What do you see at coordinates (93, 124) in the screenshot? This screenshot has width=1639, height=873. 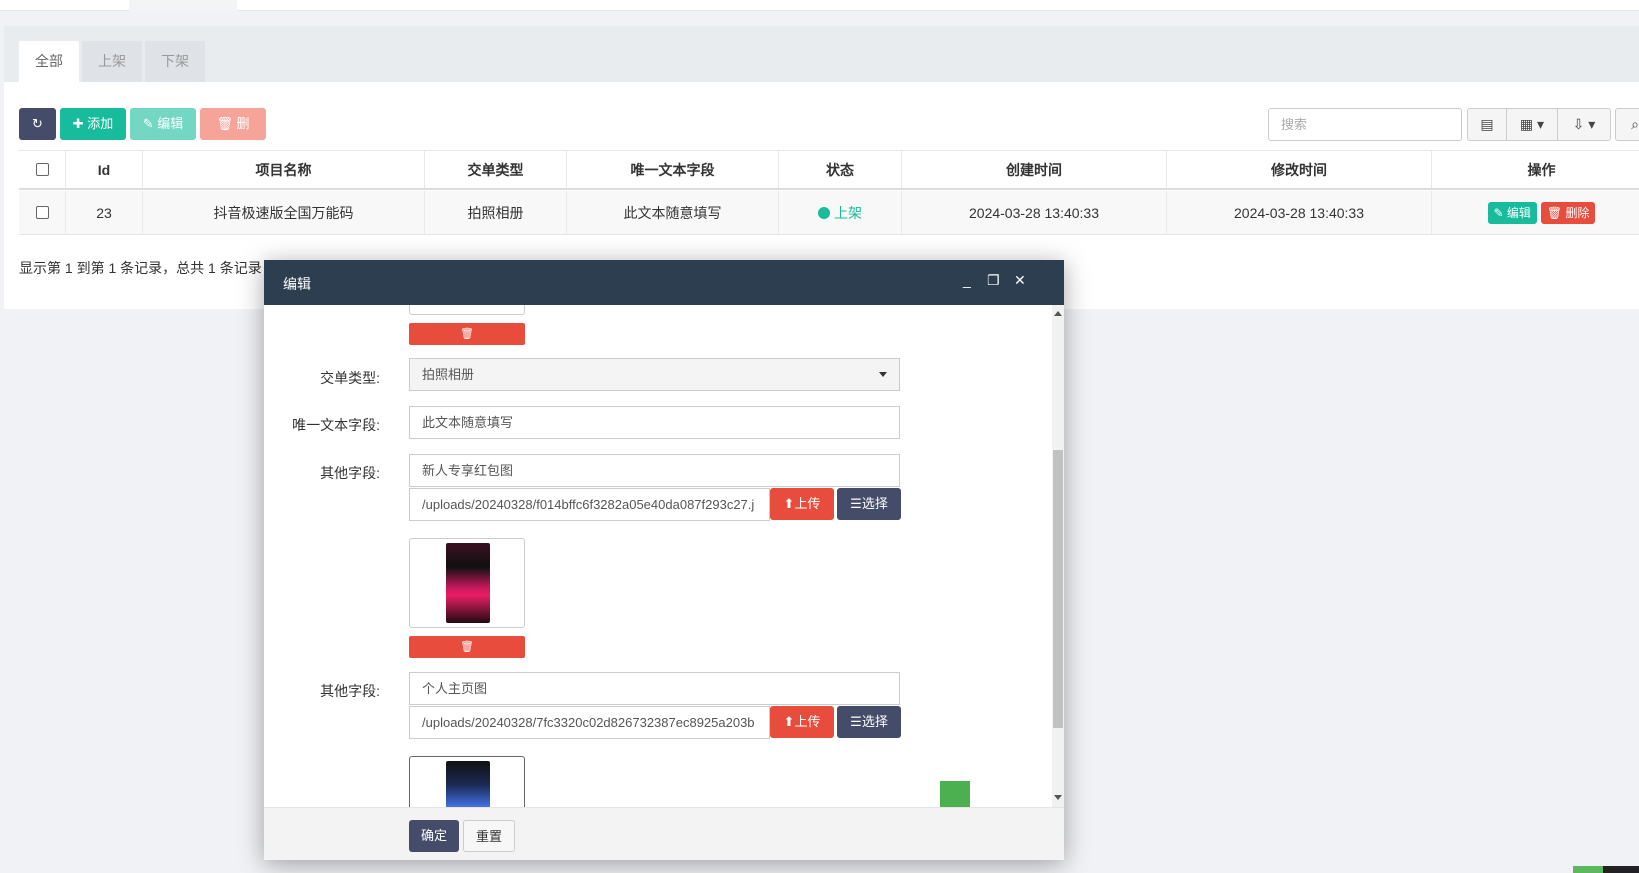 I see `add-button: ✚ 添加` at bounding box center [93, 124].